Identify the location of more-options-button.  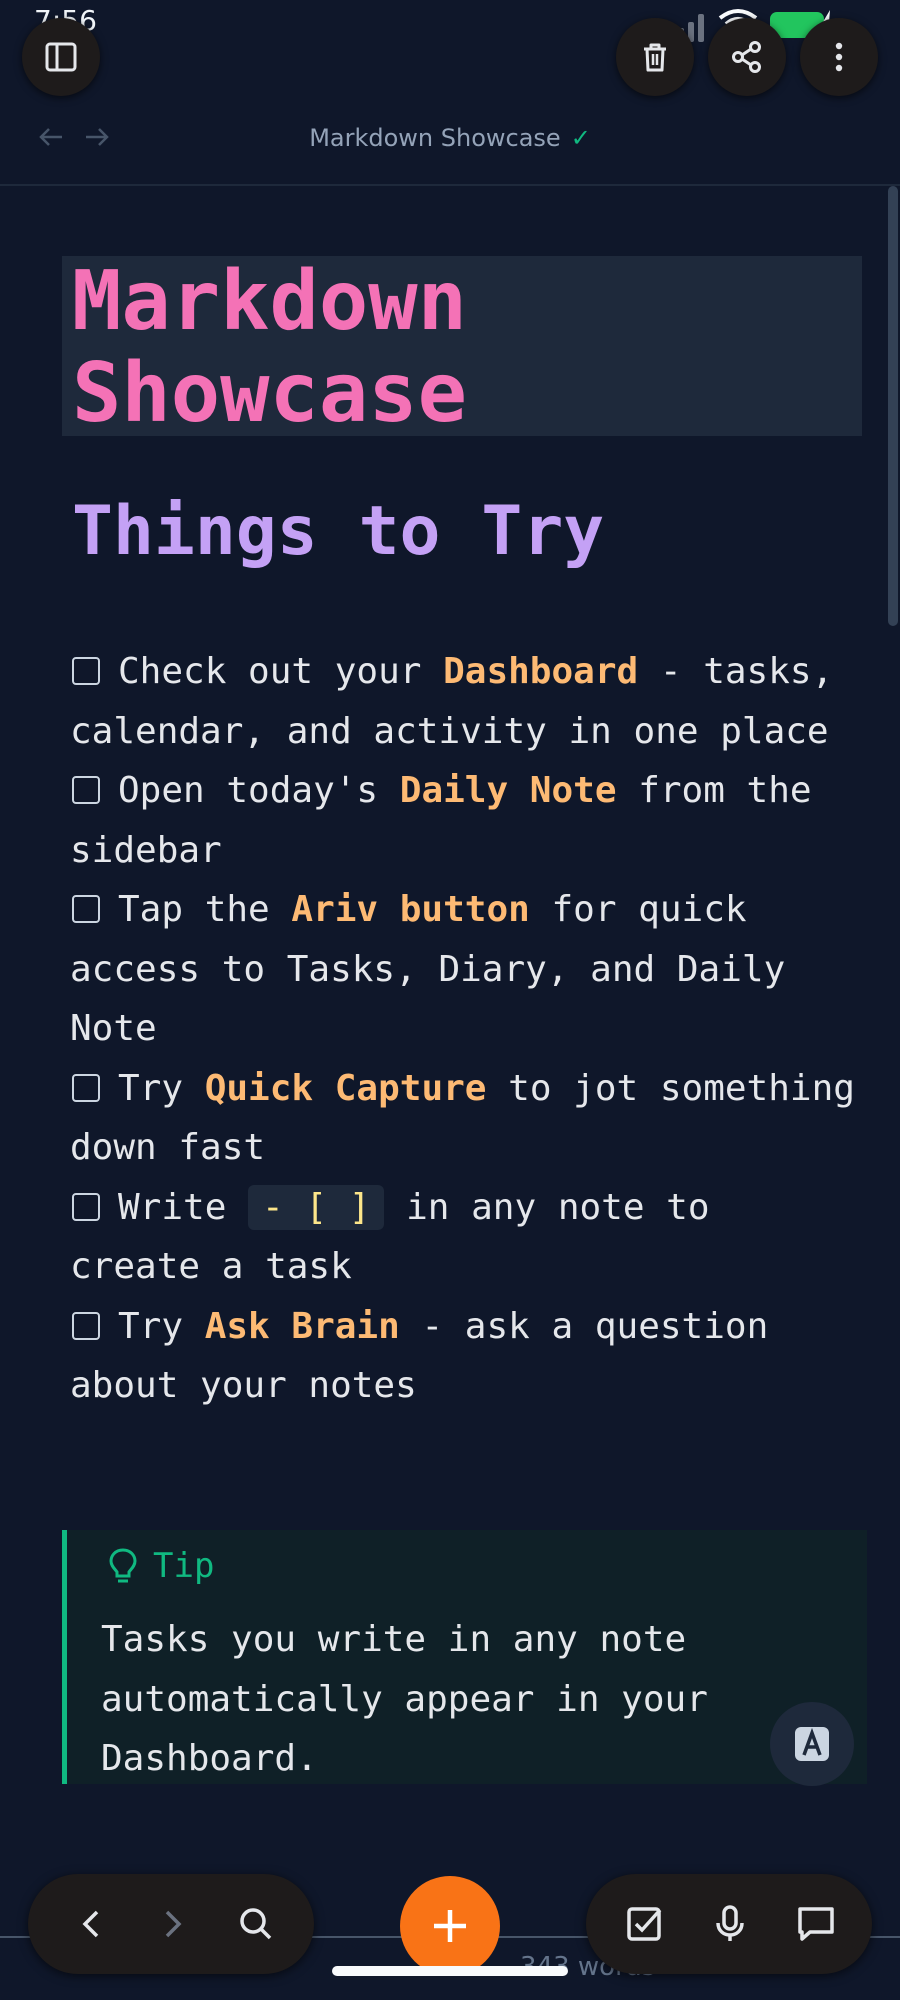
(839, 57).